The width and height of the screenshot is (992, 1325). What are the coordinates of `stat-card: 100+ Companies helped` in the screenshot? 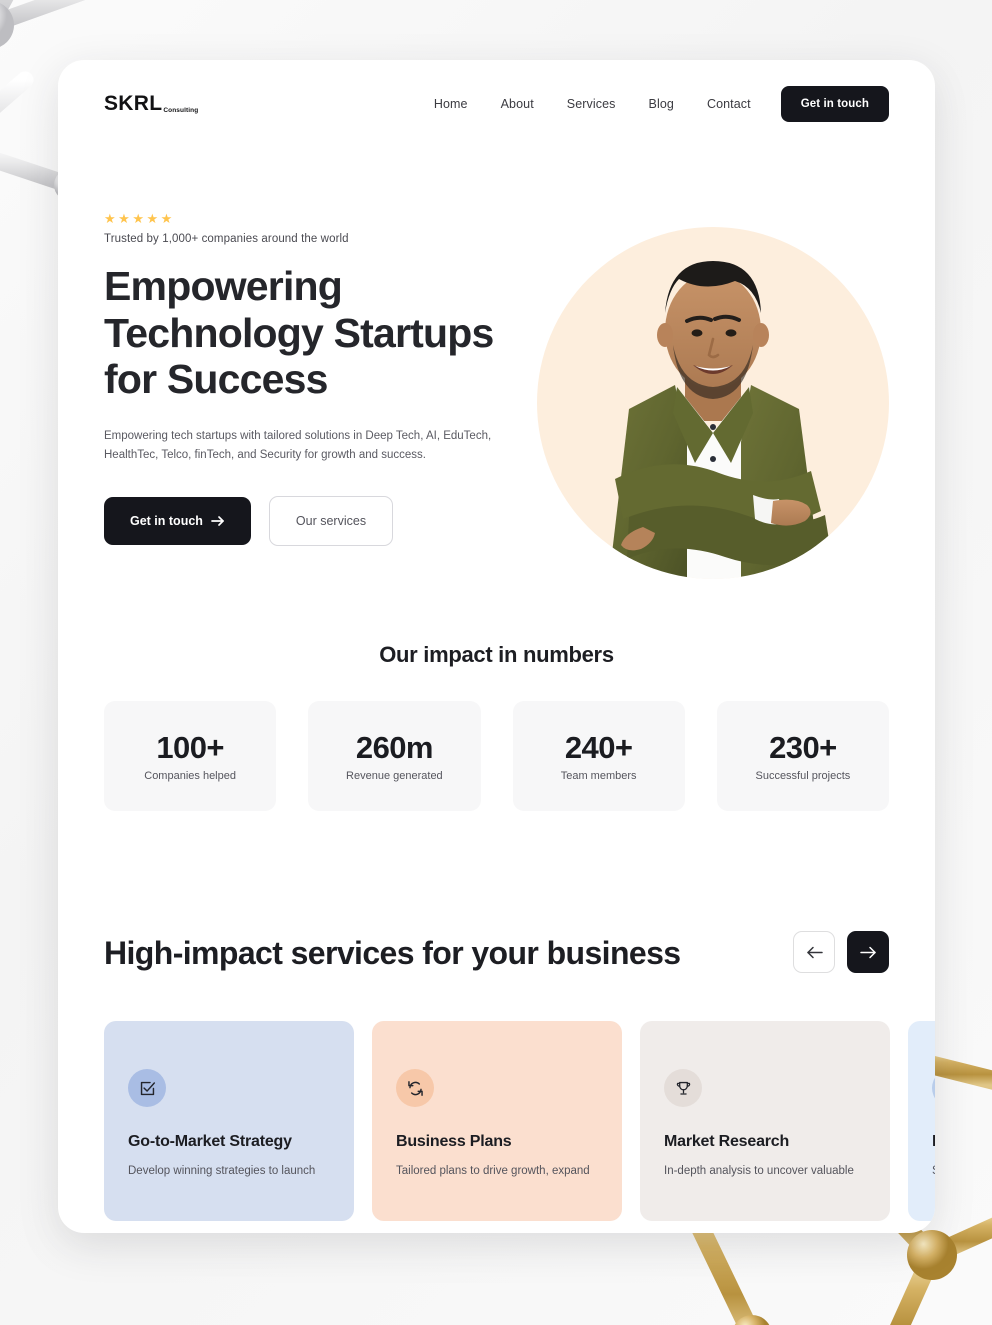 It's located at (190, 756).